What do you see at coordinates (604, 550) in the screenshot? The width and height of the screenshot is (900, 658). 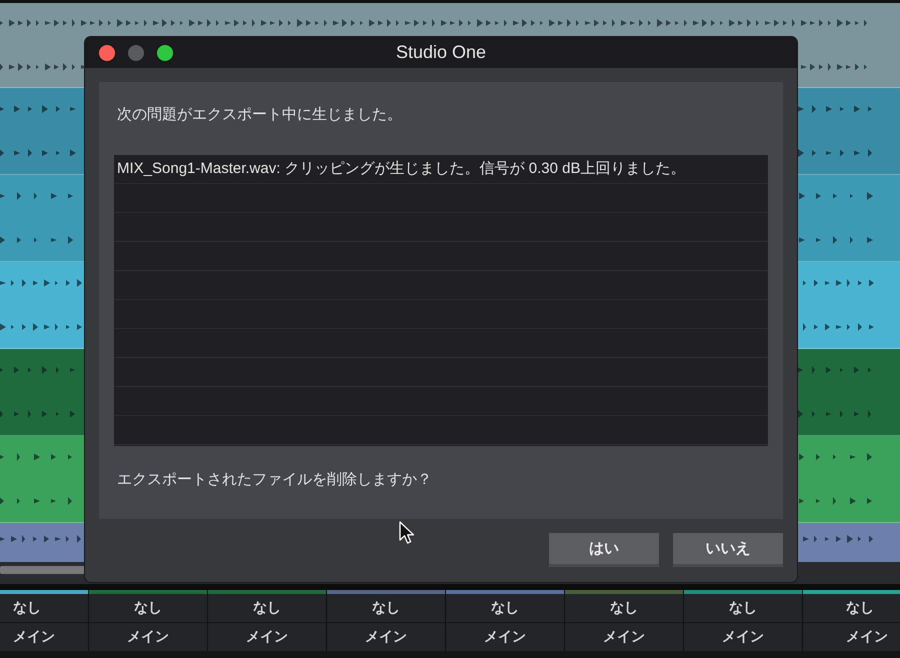 I see `dialog-button: はい` at bounding box center [604, 550].